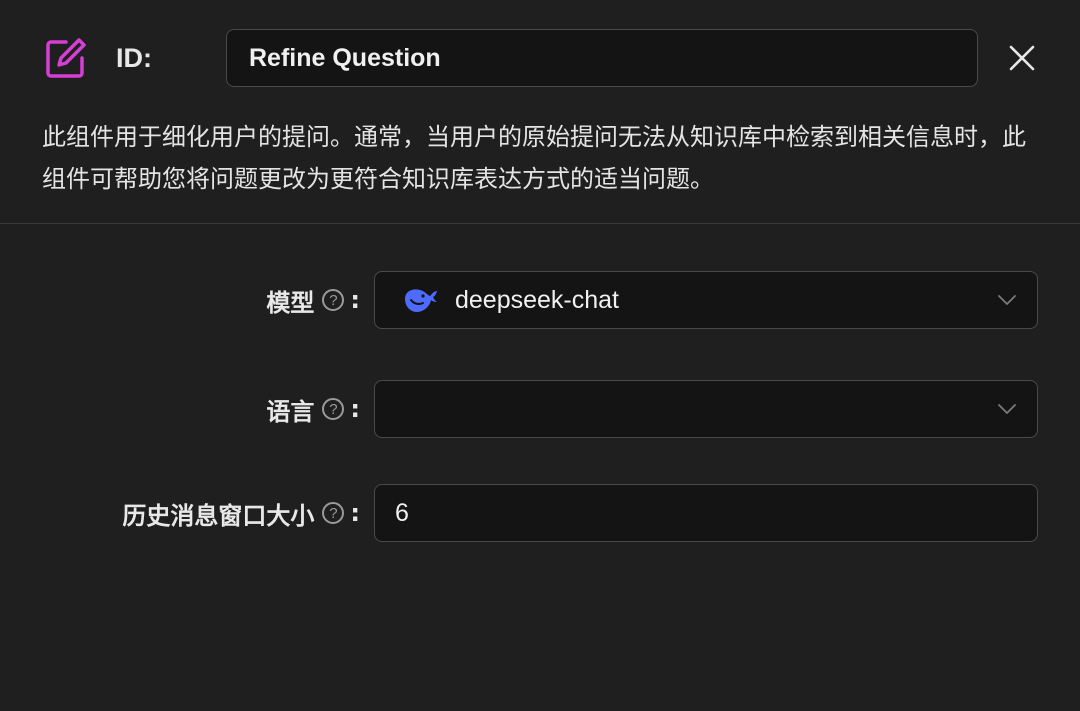 This screenshot has height=711, width=1080. What do you see at coordinates (706, 513) in the screenshot?
I see `history-window-input` at bounding box center [706, 513].